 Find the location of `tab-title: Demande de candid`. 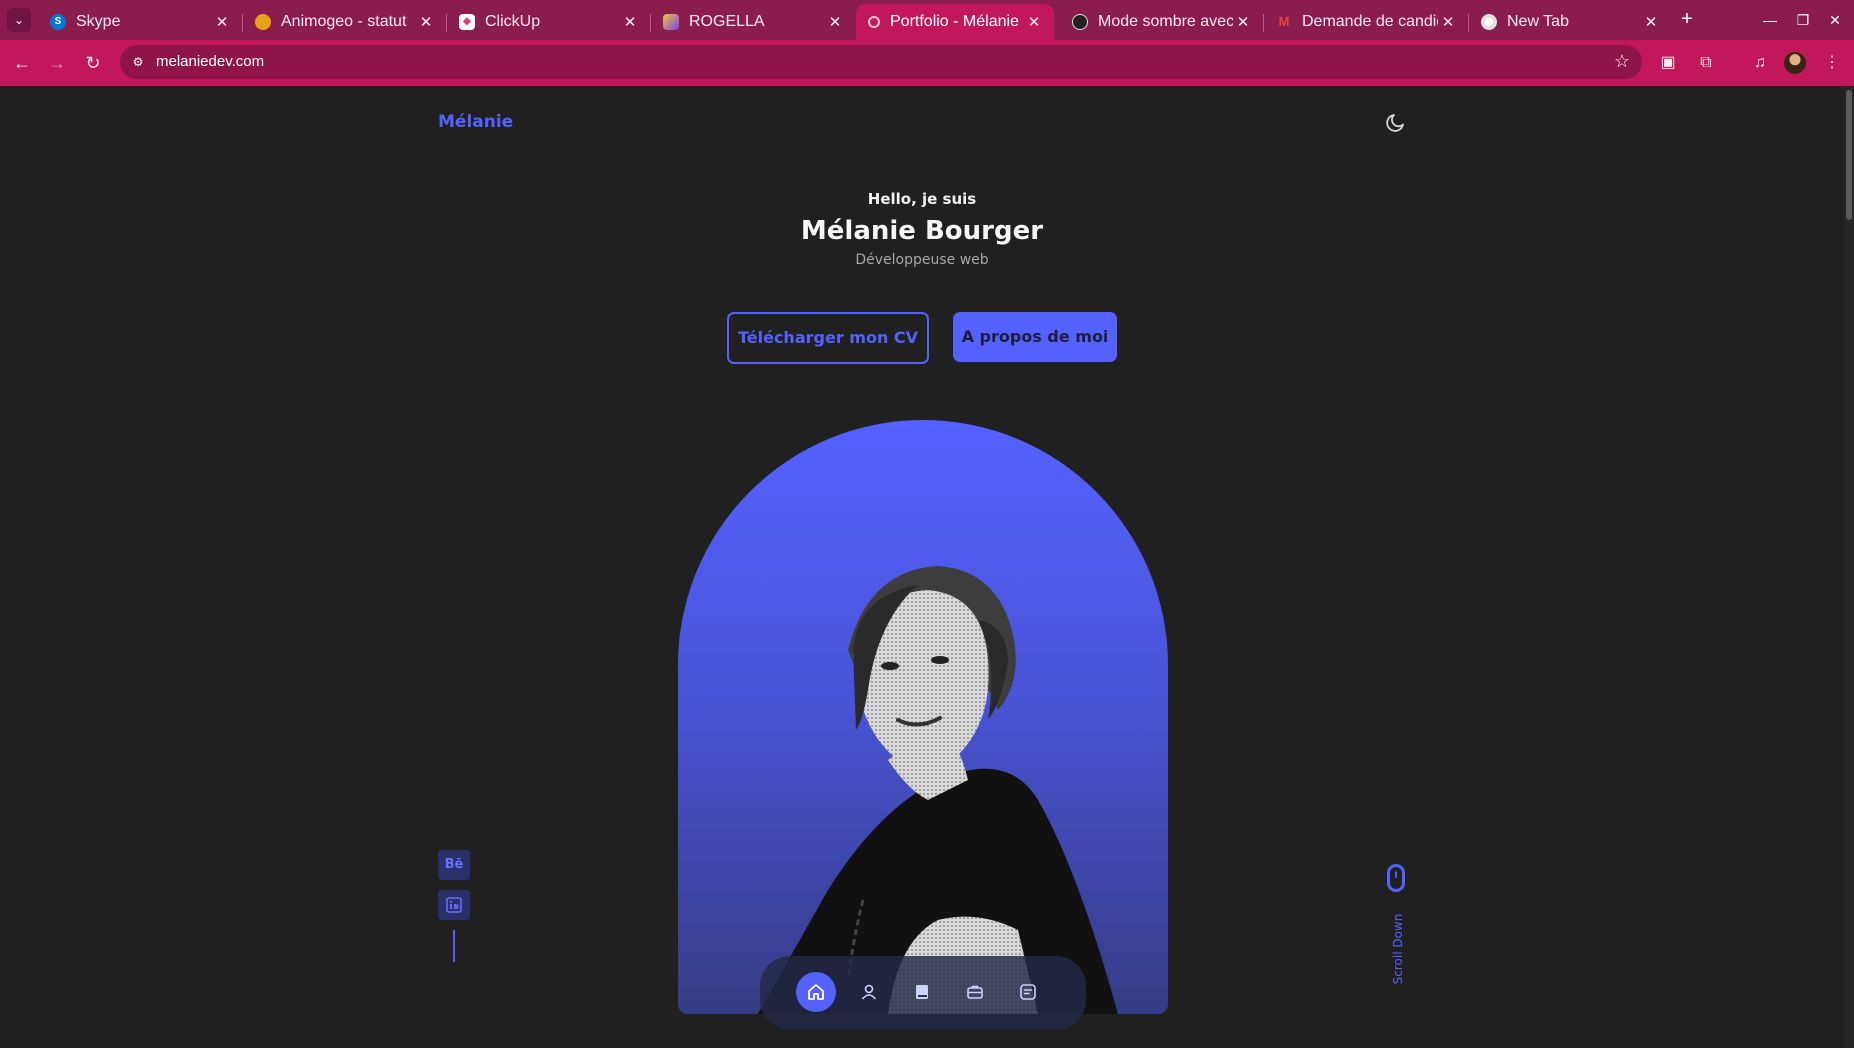

tab-title: Demande de candid is located at coordinates (1370, 21).